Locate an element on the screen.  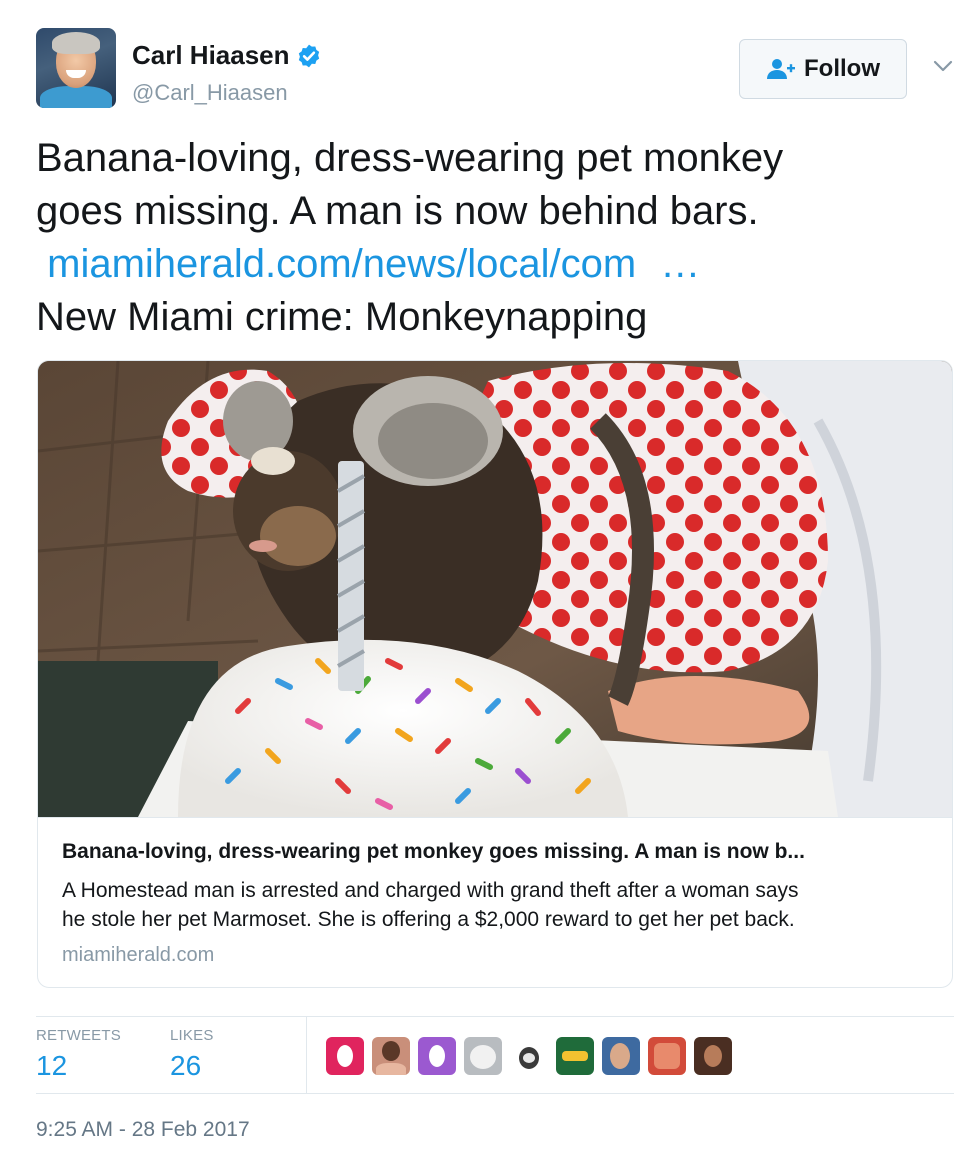
retweets-label: RETWEETS is located at coordinates (78, 1035).